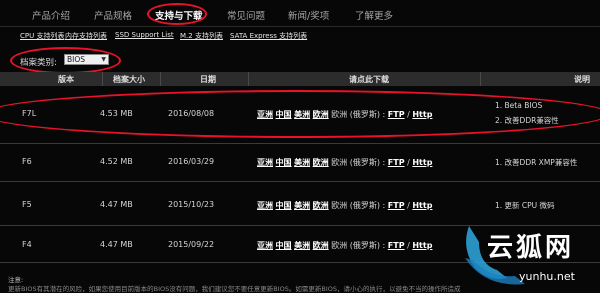 The height and width of the screenshot is (293, 600). What do you see at coordinates (27, 204) in the screenshot?
I see `row-version: F5` at bounding box center [27, 204].